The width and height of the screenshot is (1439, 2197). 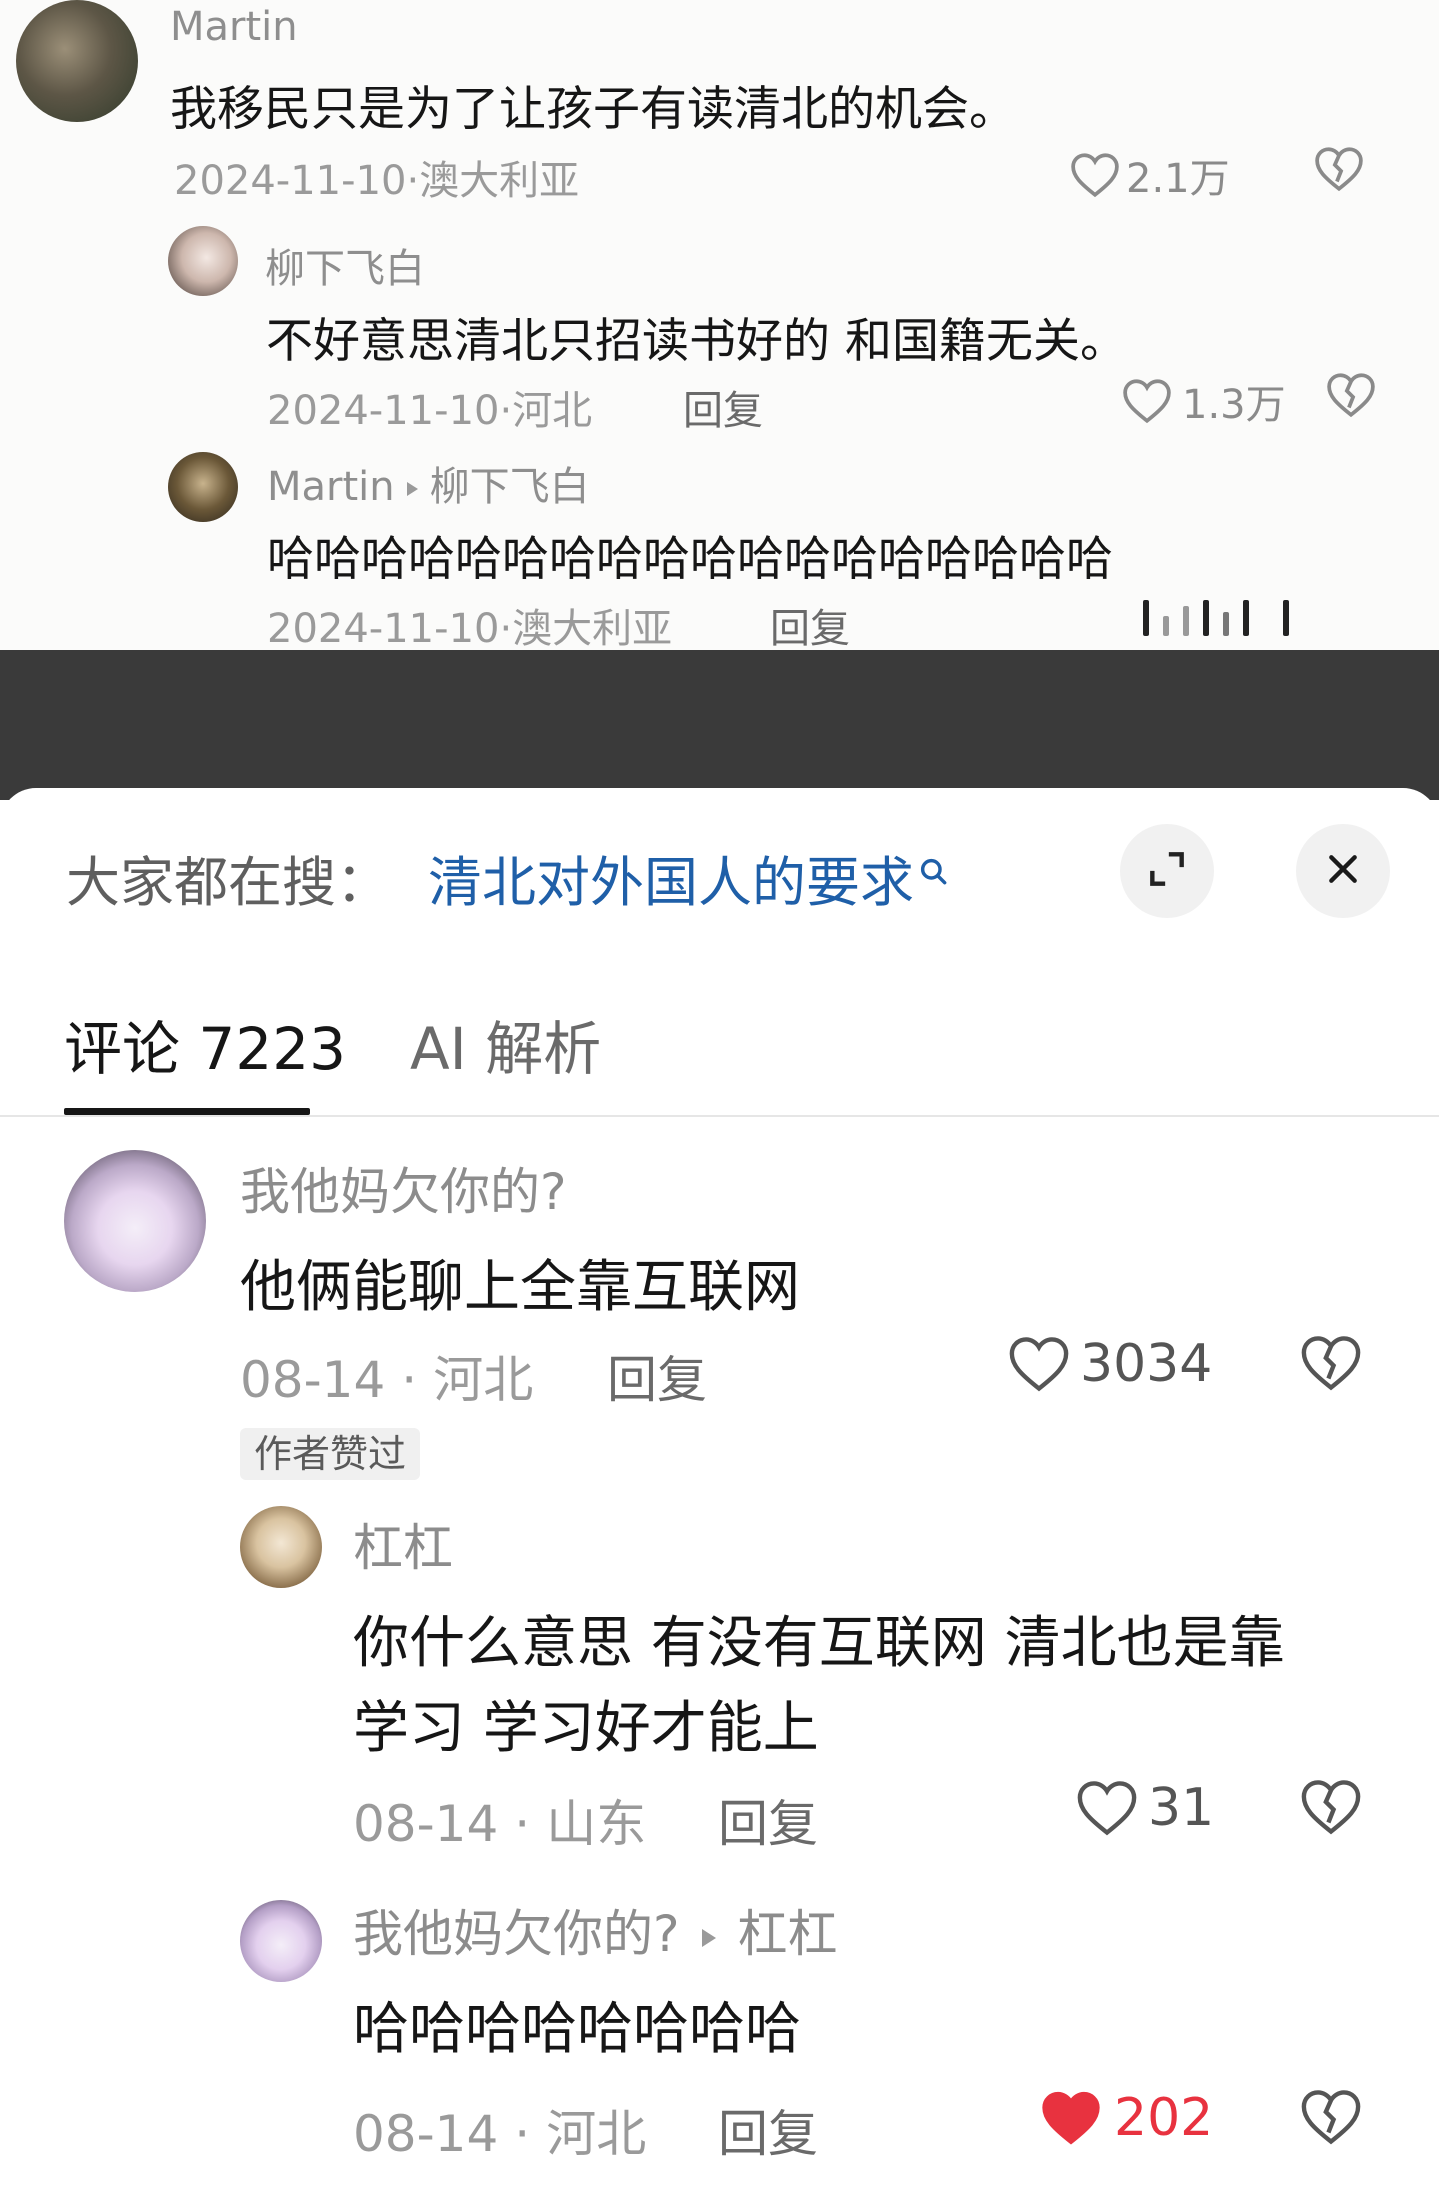 What do you see at coordinates (586, 1728) in the screenshot?
I see `reply-text-line2: 学习 学习好才能上` at bounding box center [586, 1728].